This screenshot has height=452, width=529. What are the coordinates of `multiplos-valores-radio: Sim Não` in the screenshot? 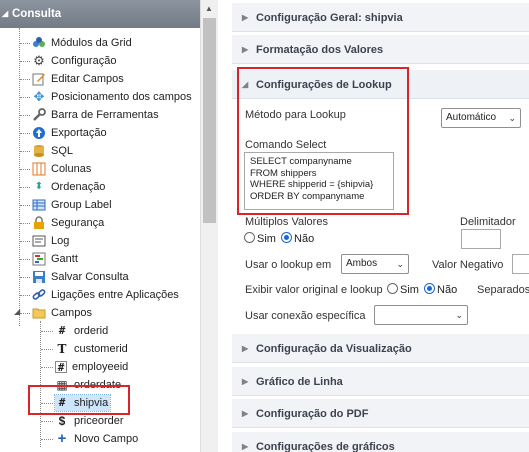 It's located at (279, 238).